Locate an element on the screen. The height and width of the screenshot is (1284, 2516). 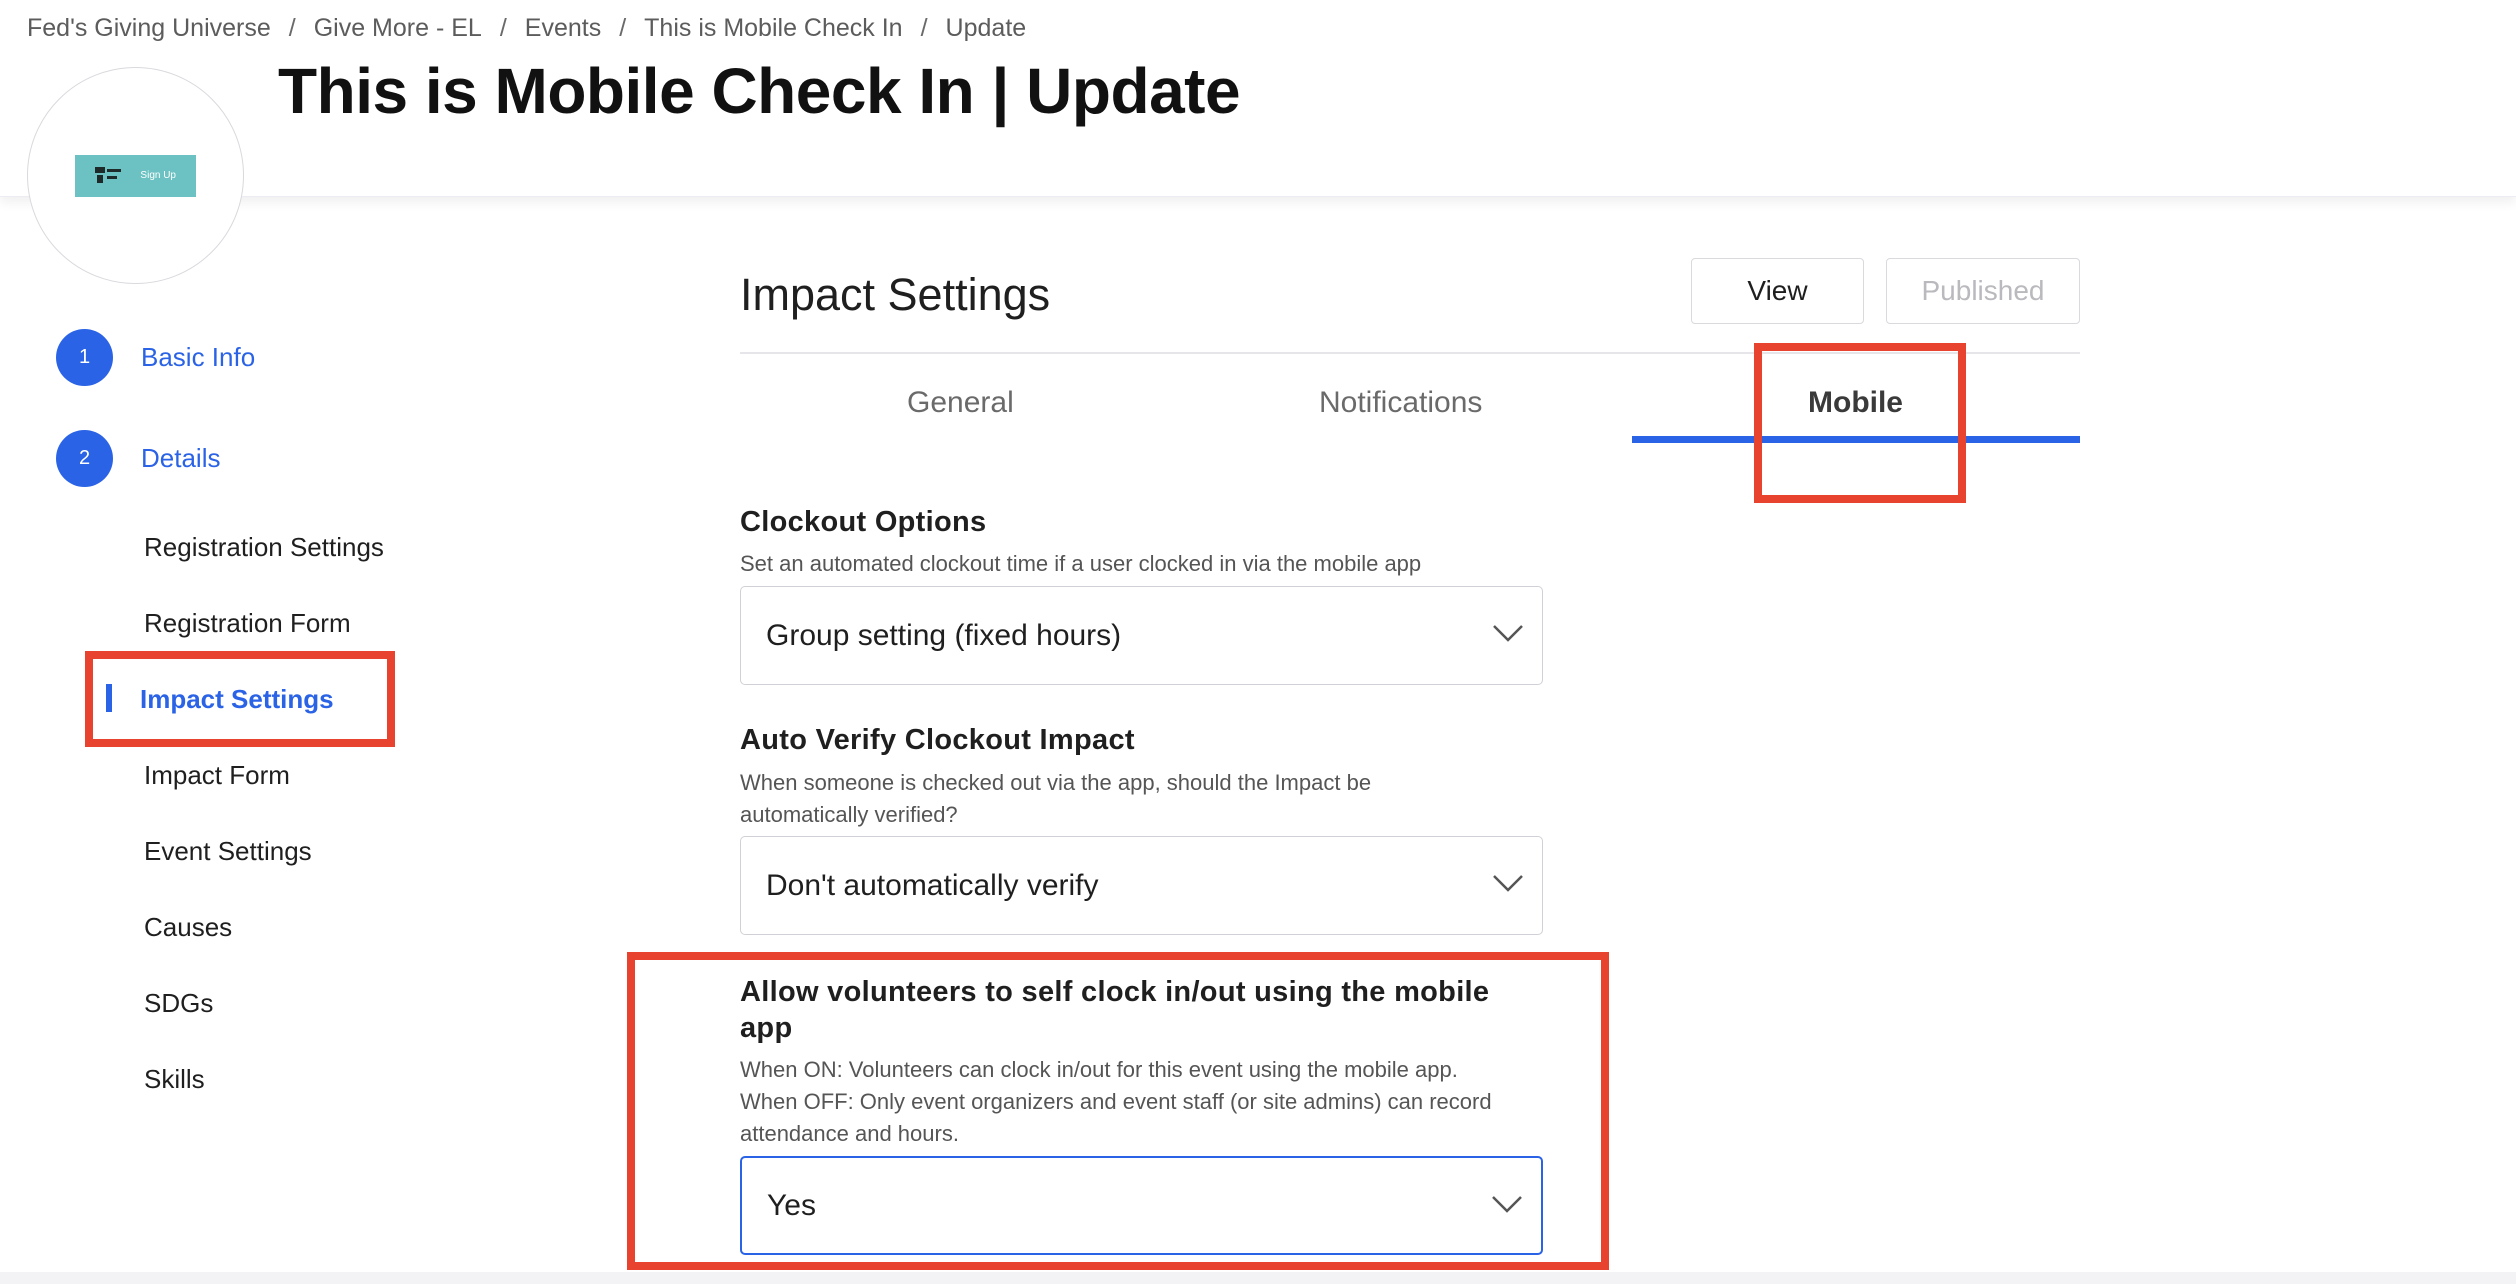
breadcrumb-item-current: Update is located at coordinates (986, 28).